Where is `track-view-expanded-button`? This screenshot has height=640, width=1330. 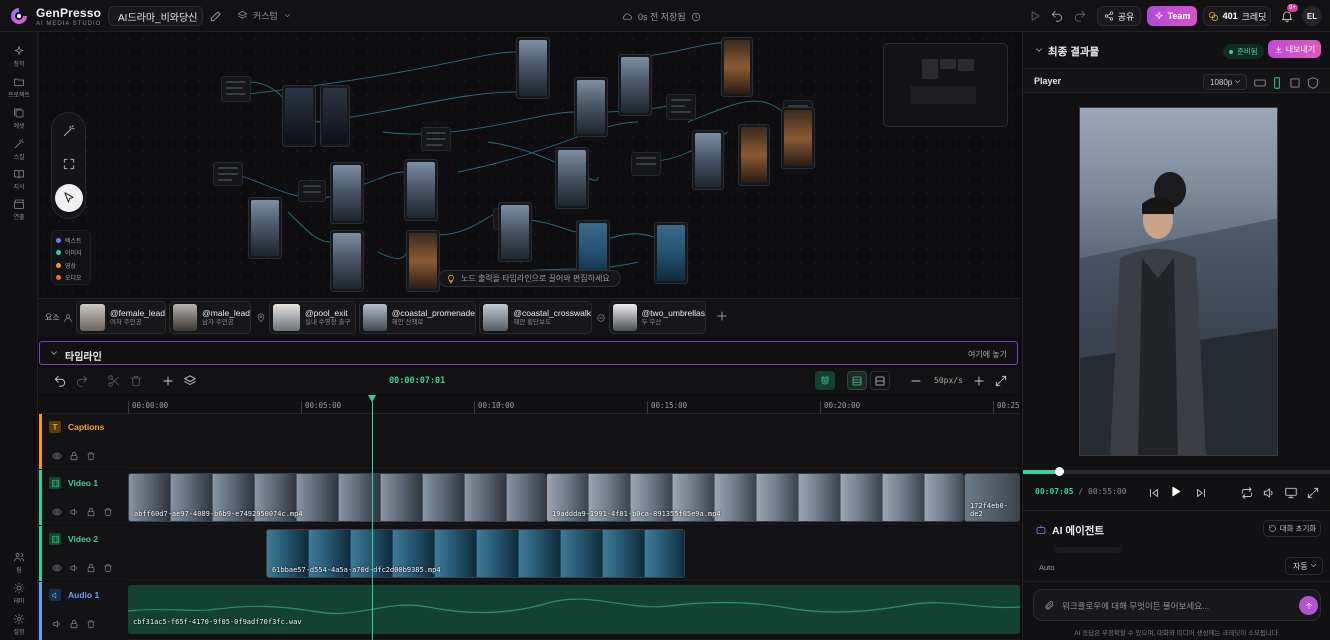
track-view-expanded-button is located at coordinates (857, 380).